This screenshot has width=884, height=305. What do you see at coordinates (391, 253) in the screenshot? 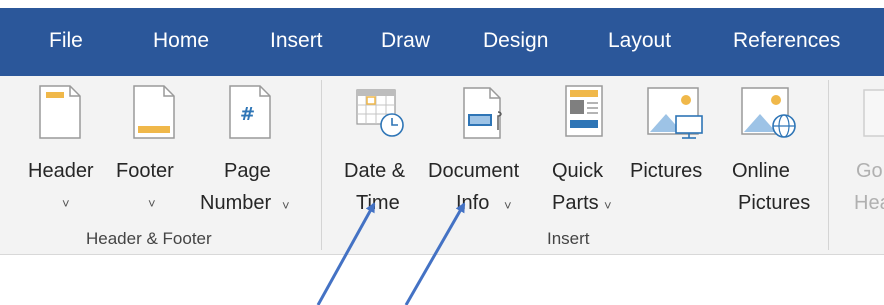
I see `annotation-arrows` at bounding box center [391, 253].